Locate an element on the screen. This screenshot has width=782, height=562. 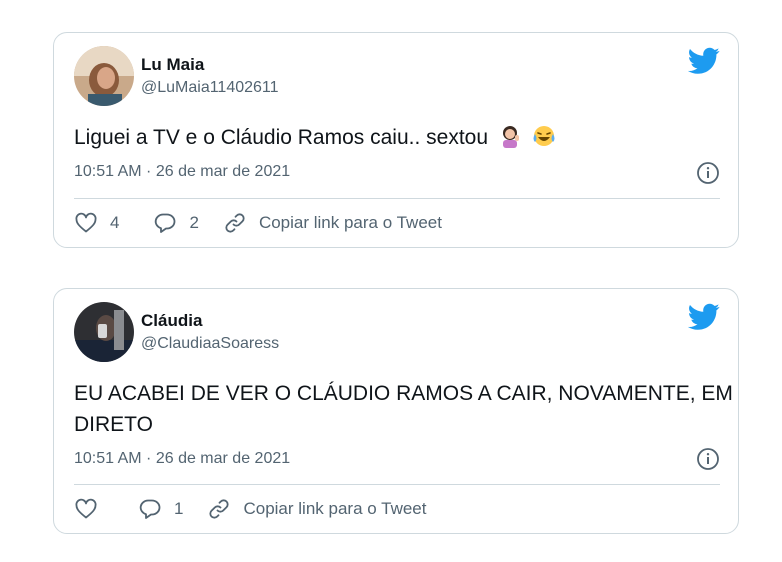
tweet-actions: 4 2 Copiar link para o Tweet is located at coordinates (258, 223).